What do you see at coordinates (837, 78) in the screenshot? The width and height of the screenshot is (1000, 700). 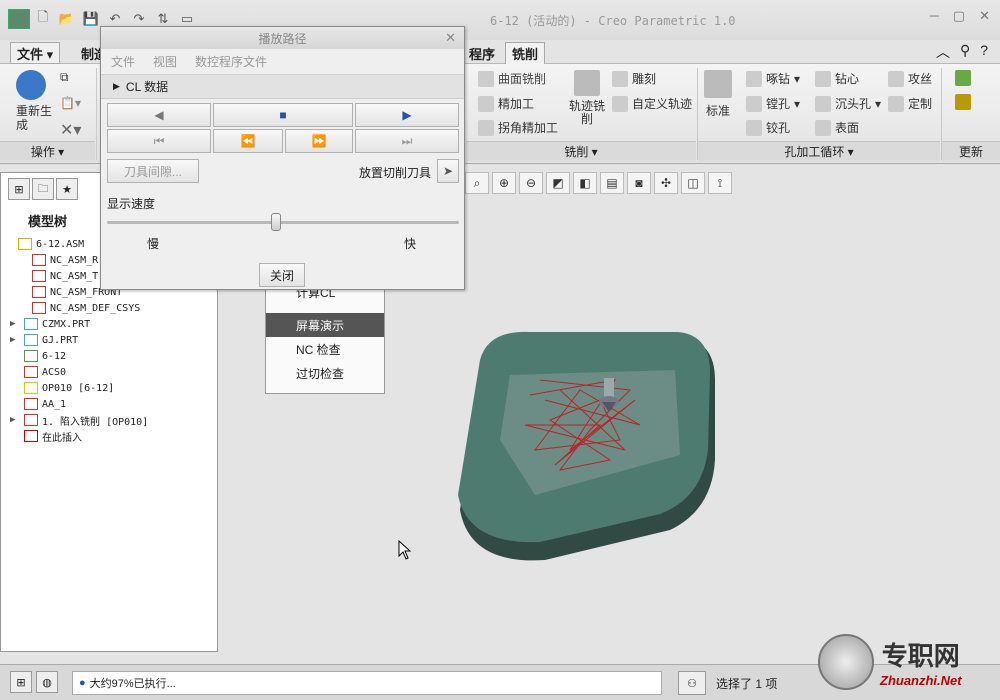 I see `center-drill-button: 钻心` at bounding box center [837, 78].